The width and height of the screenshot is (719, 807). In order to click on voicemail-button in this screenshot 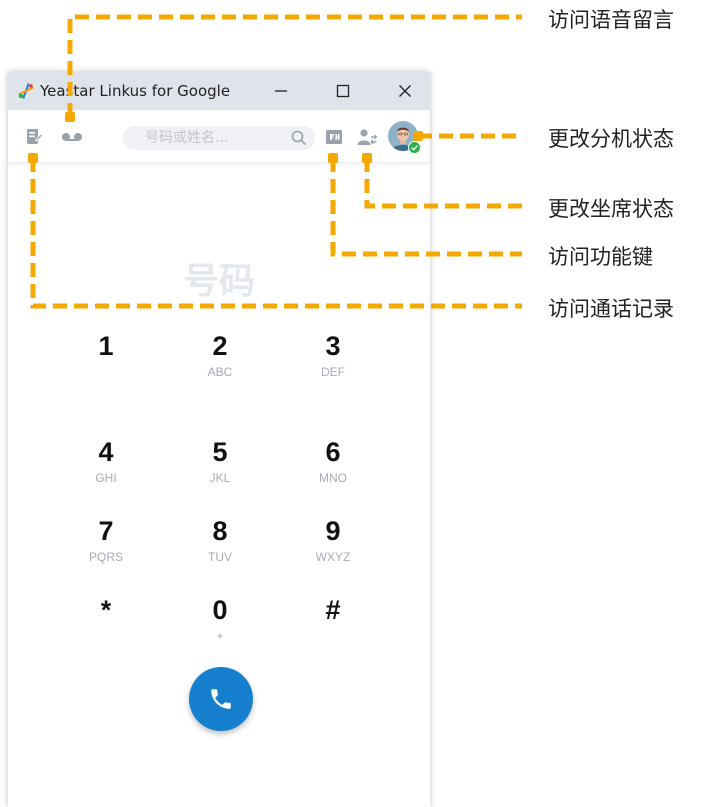, I will do `click(72, 137)`.